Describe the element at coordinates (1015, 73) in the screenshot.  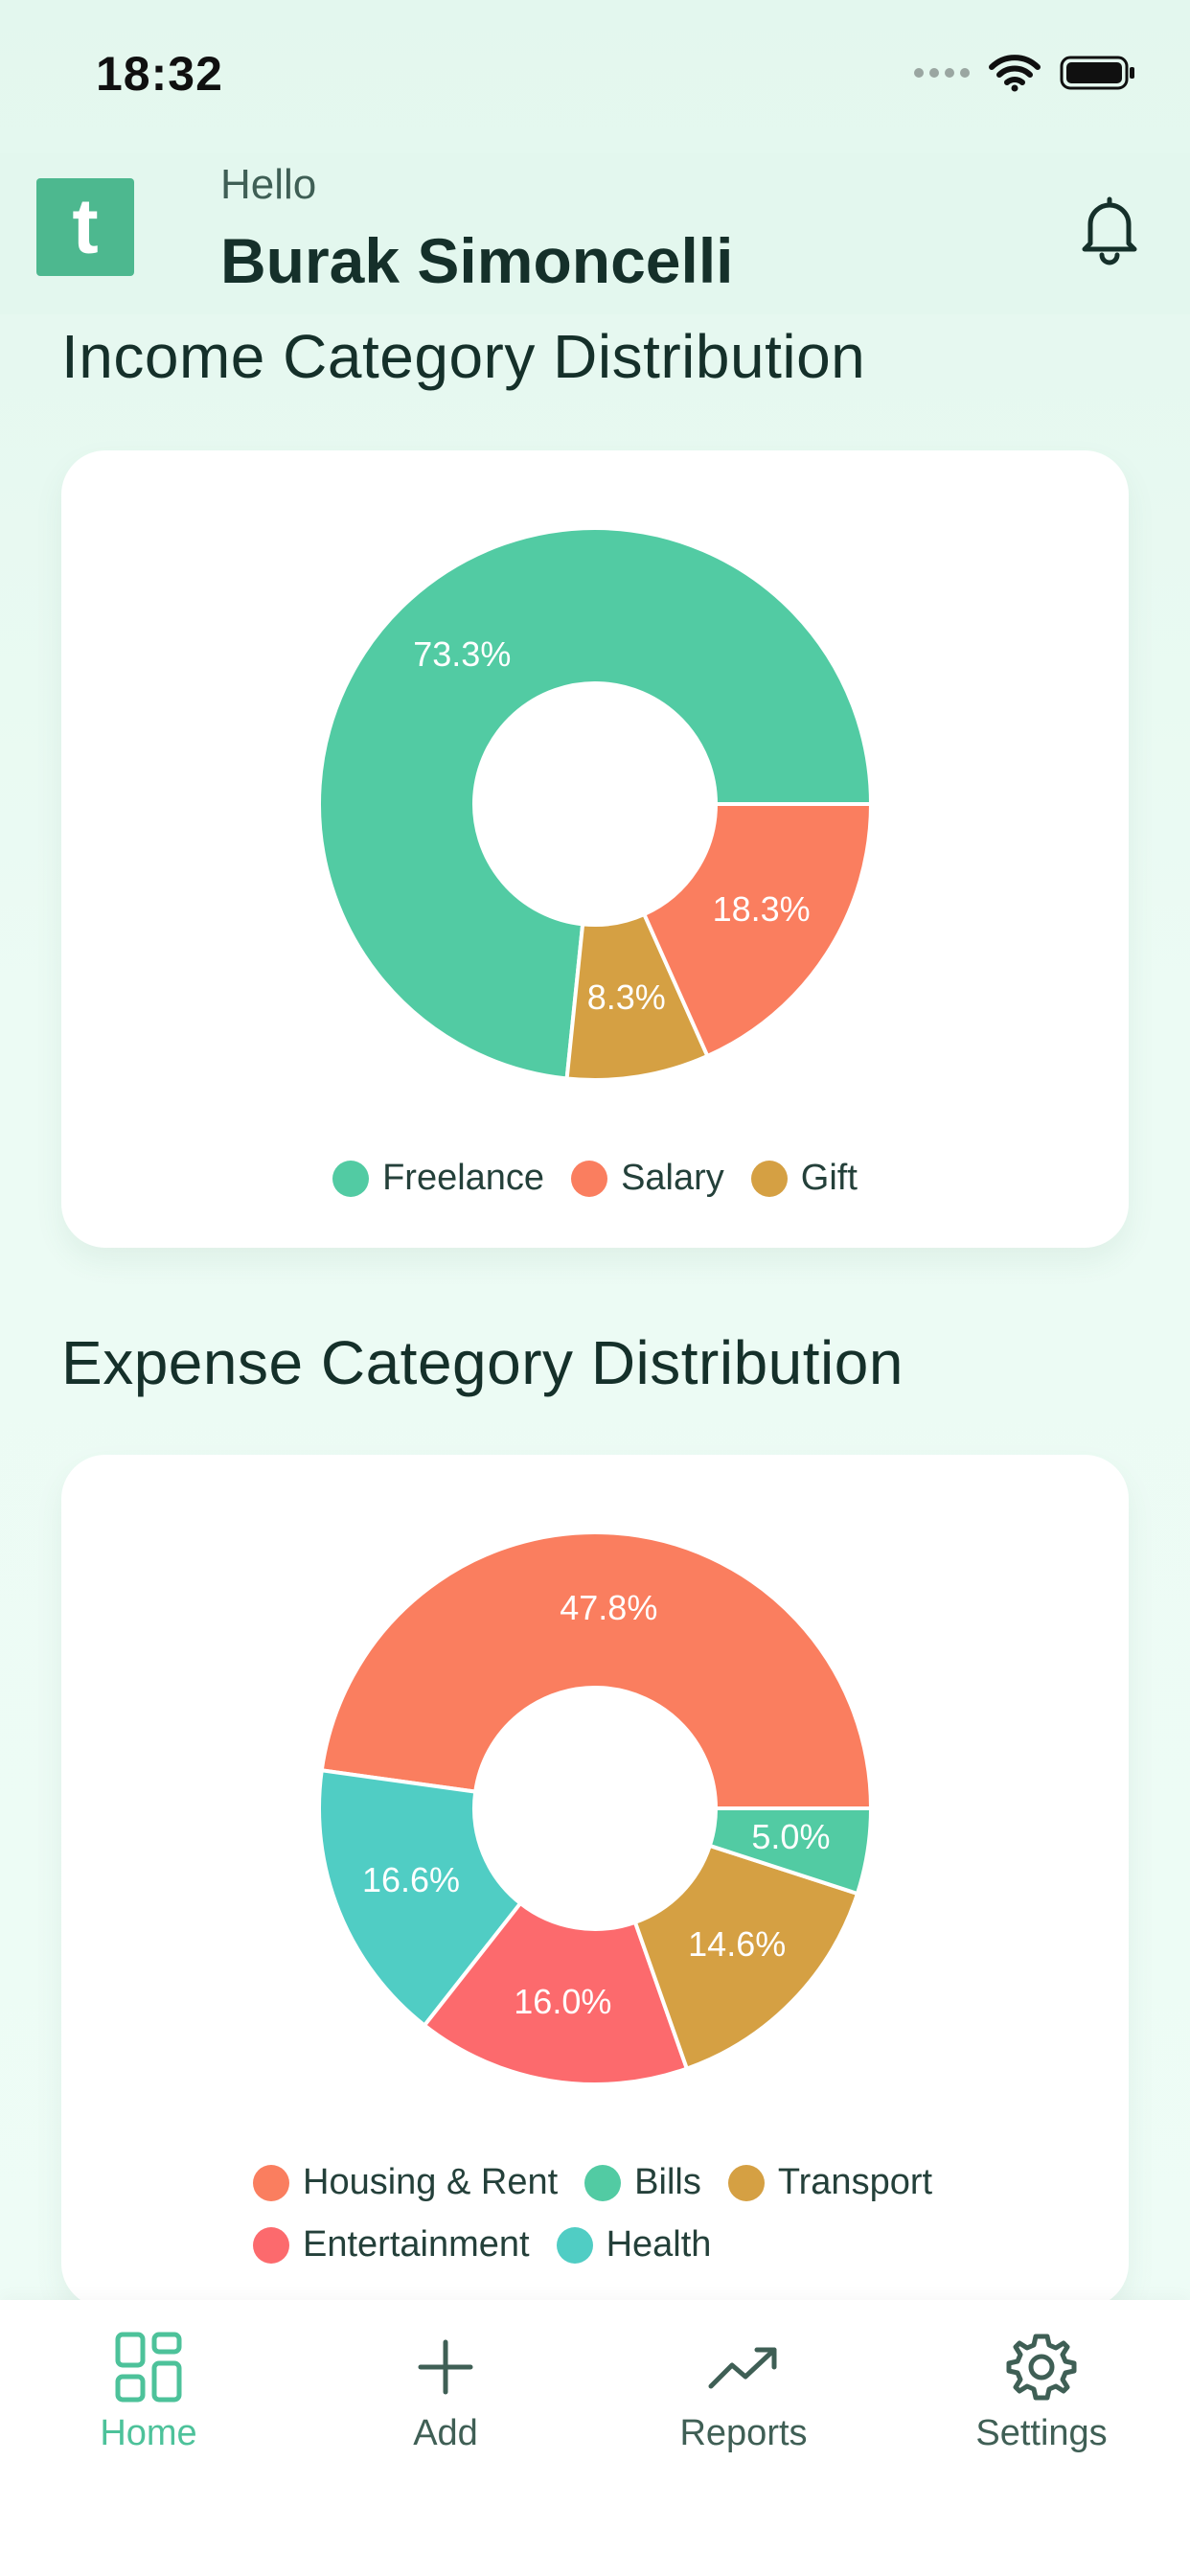
I see `wifi-icon` at that location.